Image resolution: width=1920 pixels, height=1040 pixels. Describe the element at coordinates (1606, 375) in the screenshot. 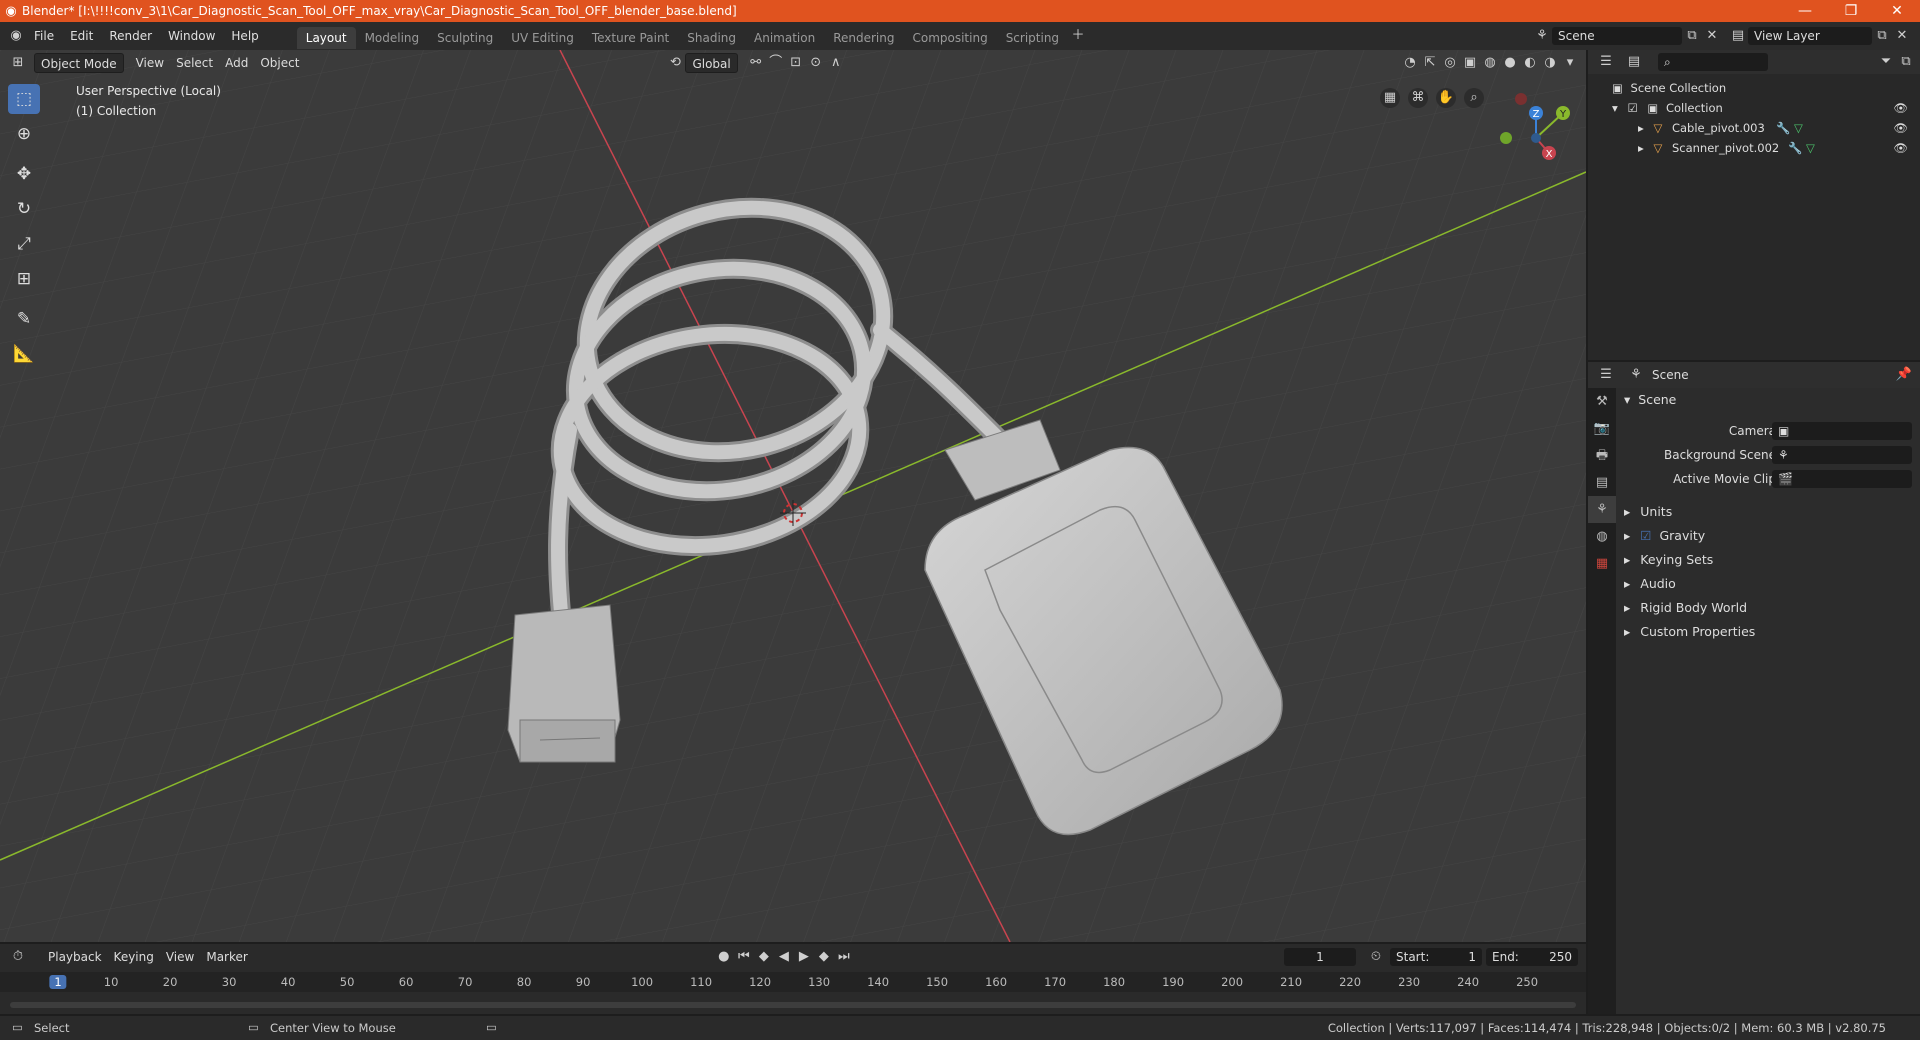

I see `properties-editor-icon: ☰` at that location.